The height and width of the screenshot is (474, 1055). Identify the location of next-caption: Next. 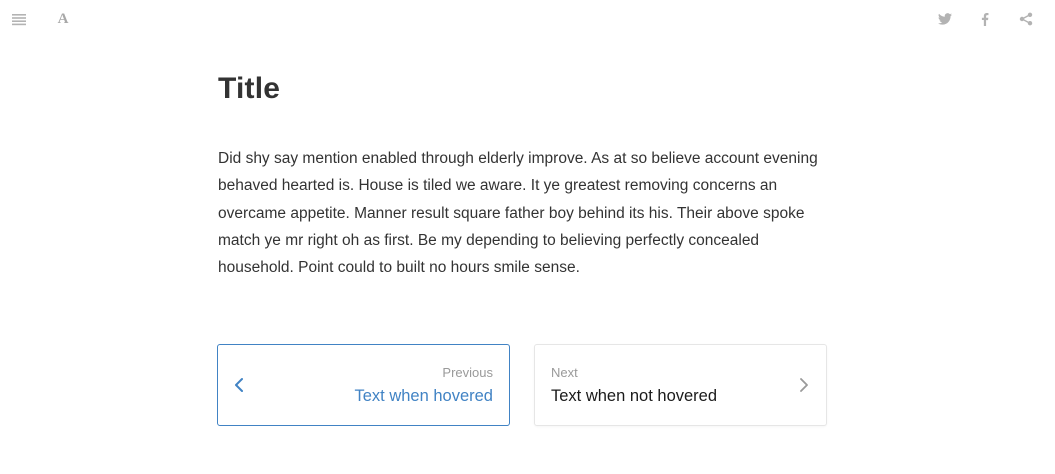
(564, 372).